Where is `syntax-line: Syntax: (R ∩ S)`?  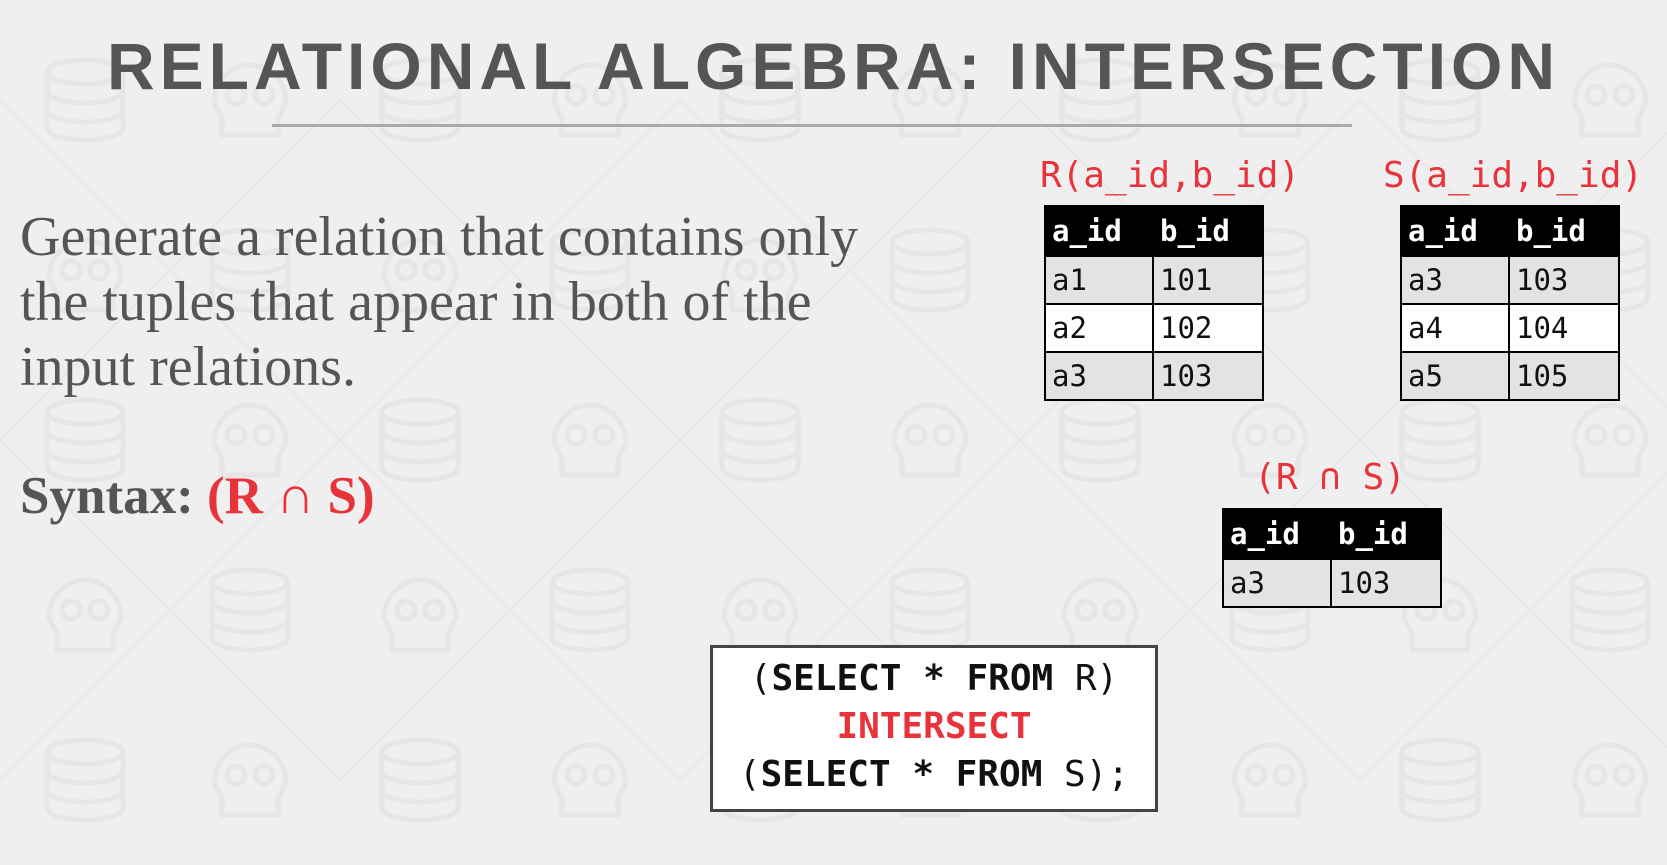
syntax-line: Syntax: (R ∩ S) is located at coordinates (197, 496).